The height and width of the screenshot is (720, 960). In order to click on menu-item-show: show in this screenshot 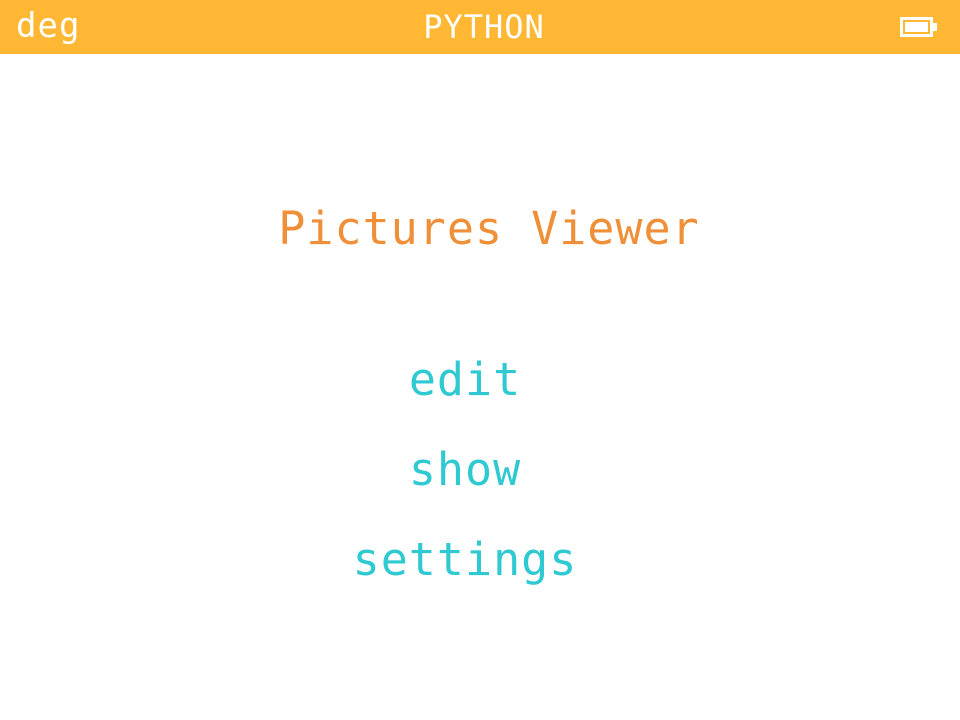, I will do `click(465, 470)`.